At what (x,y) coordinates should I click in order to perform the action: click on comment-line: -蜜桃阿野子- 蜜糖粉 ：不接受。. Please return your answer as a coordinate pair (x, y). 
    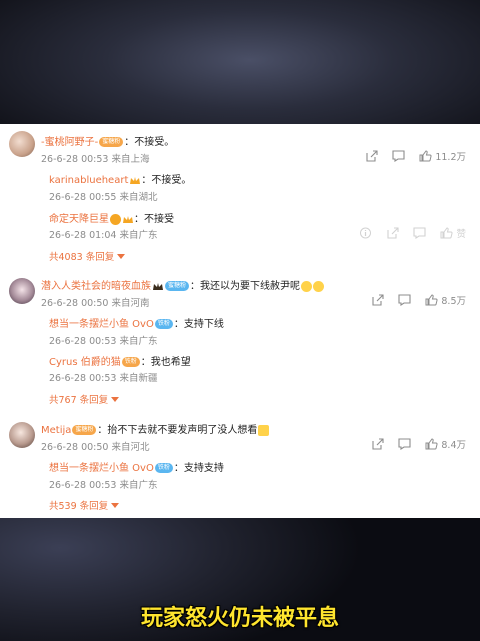
    Looking at the image, I should click on (107, 140).